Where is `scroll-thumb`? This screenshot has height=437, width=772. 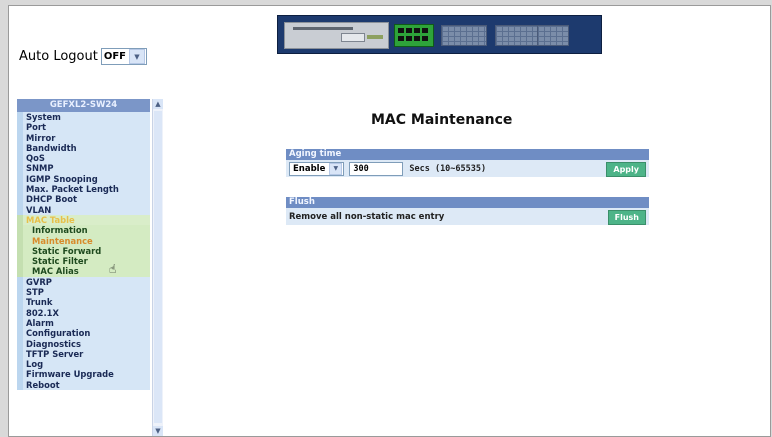 scroll-thumb is located at coordinates (158, 267).